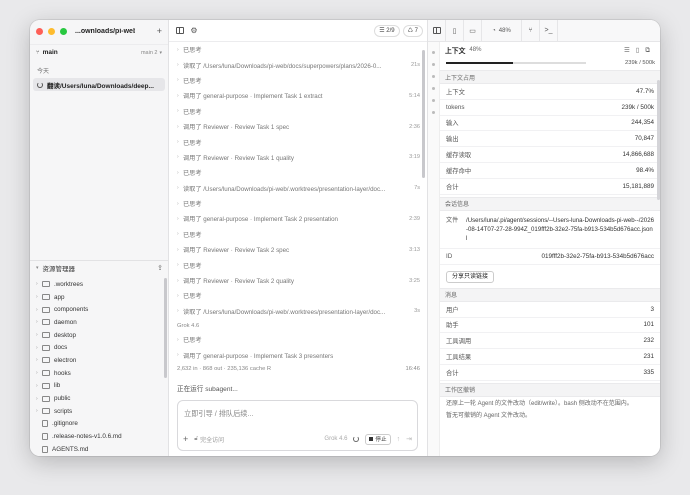 This screenshot has width=690, height=495. I want to click on model-selector: Grok 4.6, so click(335, 439).